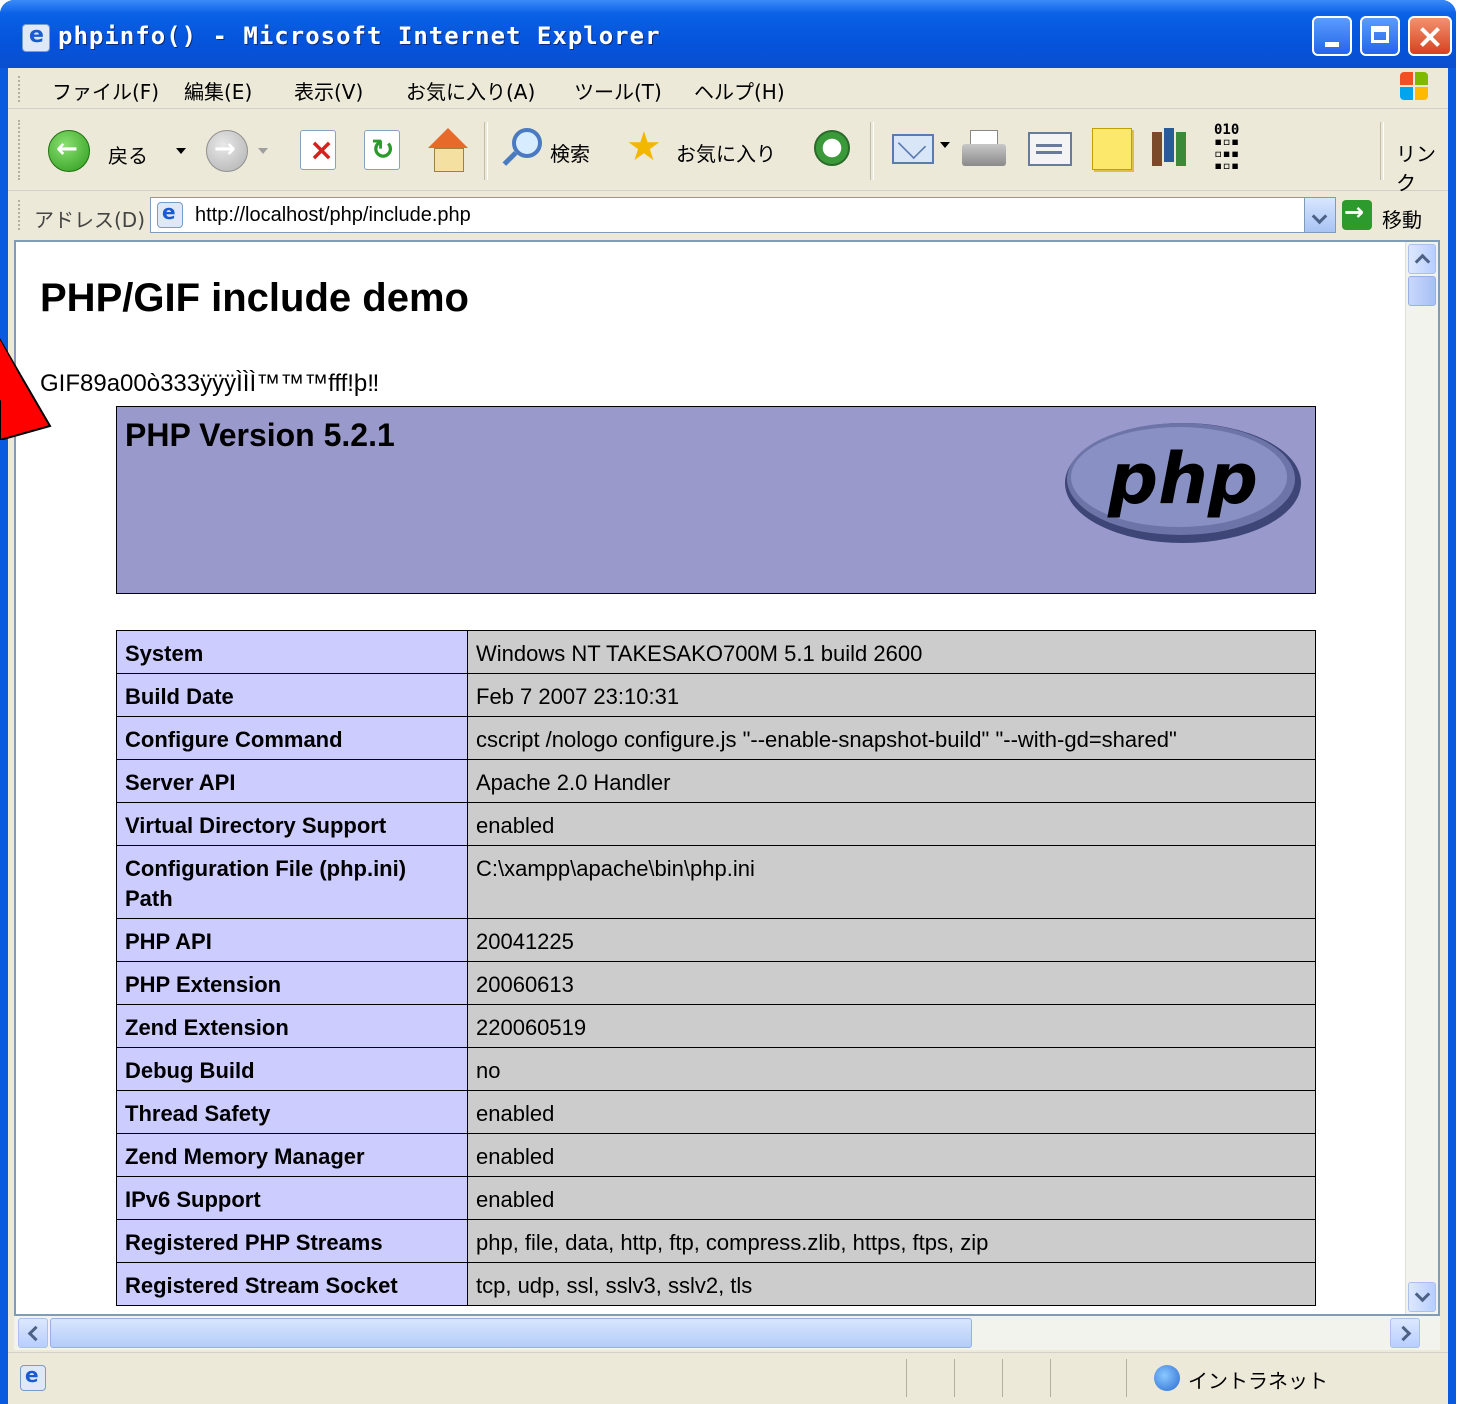 Image resolution: width=1460 pixels, height=1404 pixels. I want to click on table-row: Virtual Directory Support enabled, so click(716, 824).